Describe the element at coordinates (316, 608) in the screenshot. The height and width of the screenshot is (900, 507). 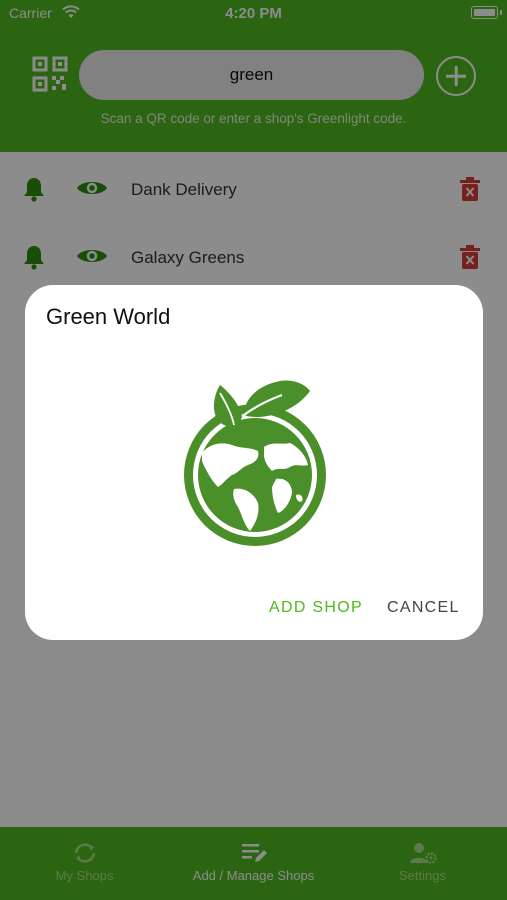
I see `add-shop-button: ADD SHOP` at that location.